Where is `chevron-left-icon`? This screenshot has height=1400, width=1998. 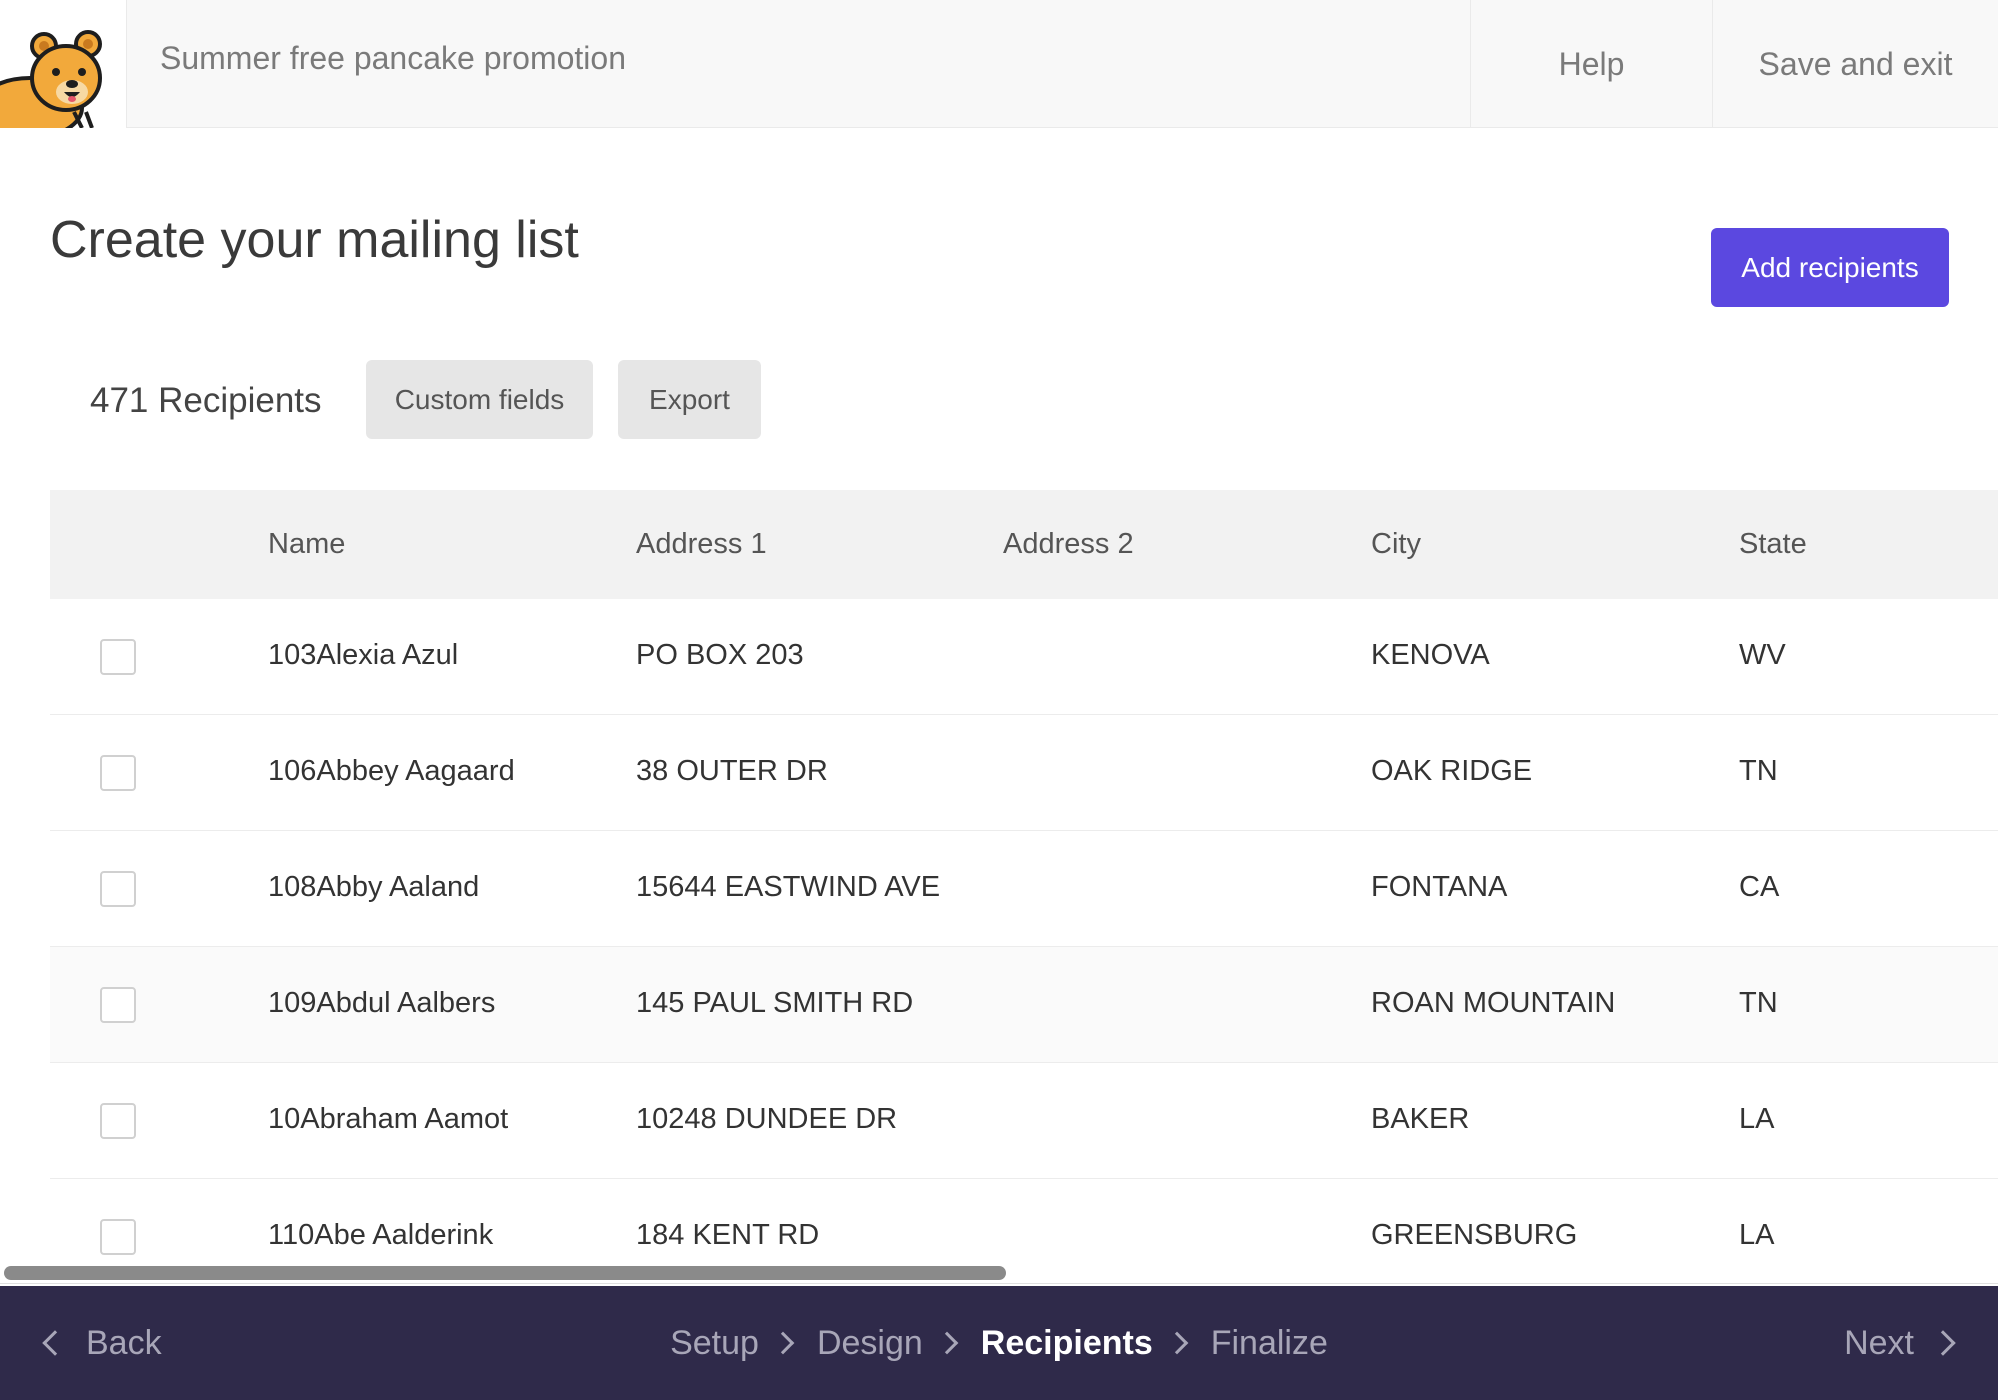 chevron-left-icon is located at coordinates (55, 1343).